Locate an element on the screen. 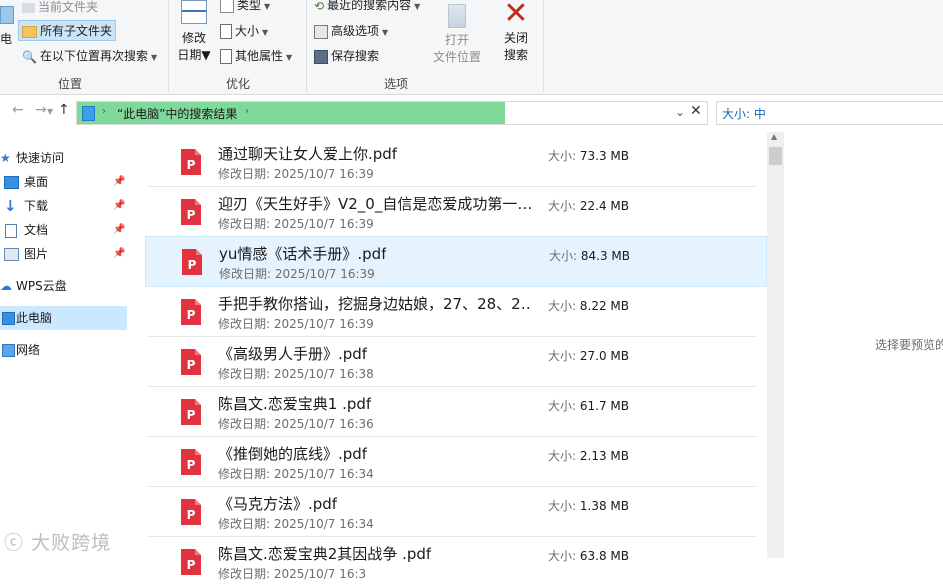 The image size is (943, 586). advanced-options-icon is located at coordinates (321, 31).